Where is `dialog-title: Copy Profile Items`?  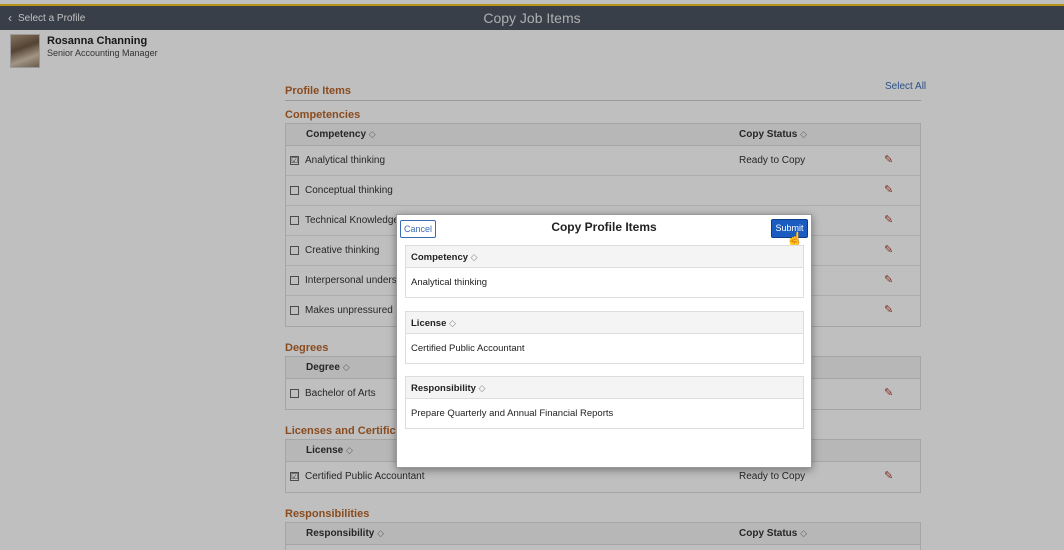
dialog-title: Copy Profile Items is located at coordinates (604, 227).